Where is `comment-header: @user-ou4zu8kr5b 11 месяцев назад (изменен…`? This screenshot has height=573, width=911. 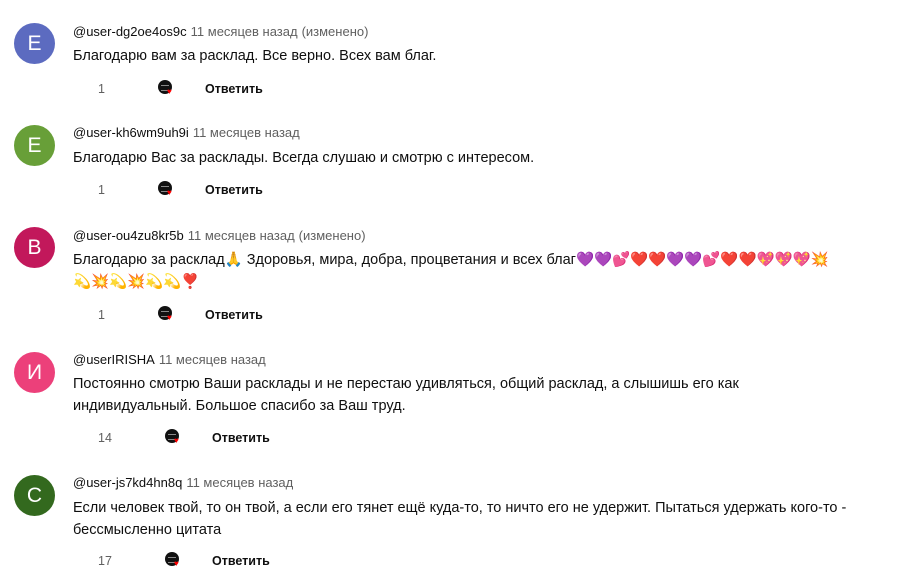 comment-header: @user-ou4zu8kr5b 11 месяцев назад (изменен… is located at coordinates (219, 236).